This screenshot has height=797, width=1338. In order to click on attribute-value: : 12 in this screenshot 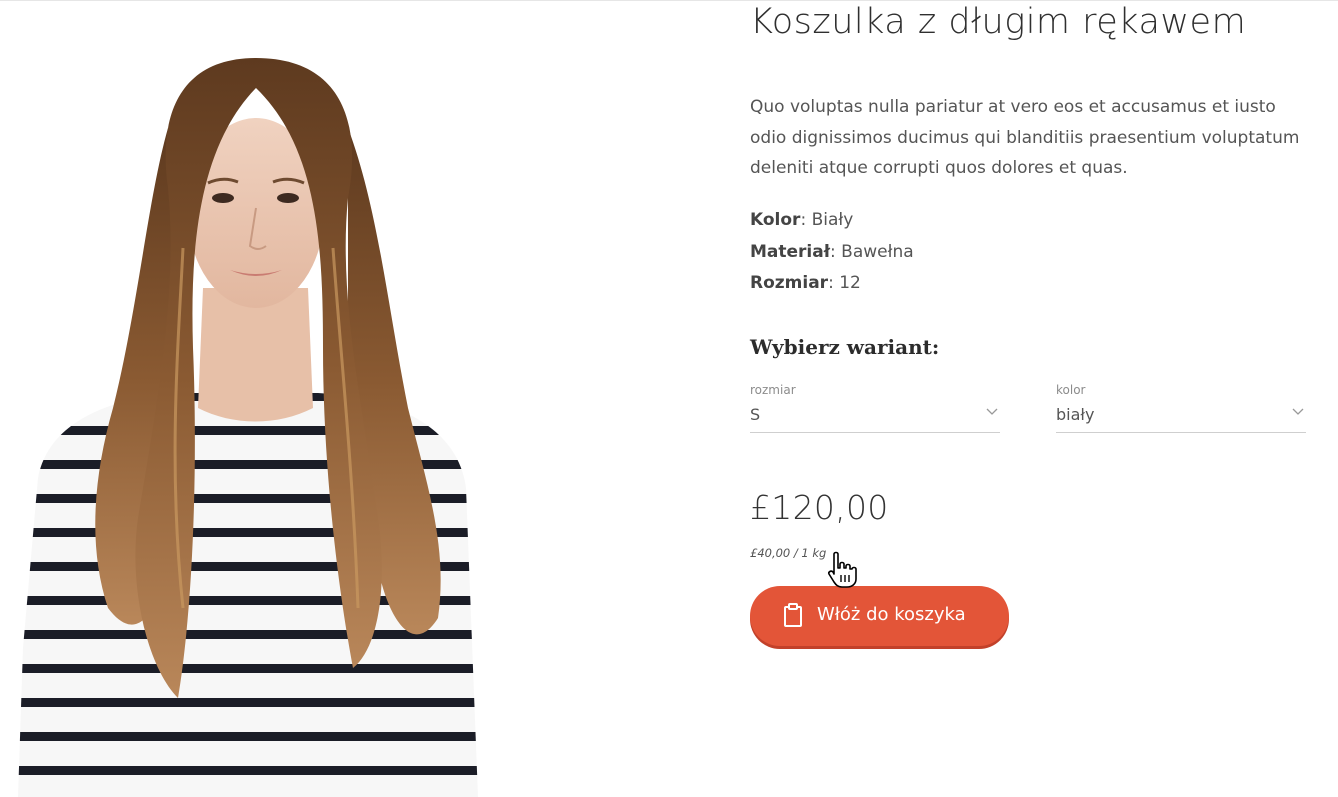, I will do `click(844, 283)`.